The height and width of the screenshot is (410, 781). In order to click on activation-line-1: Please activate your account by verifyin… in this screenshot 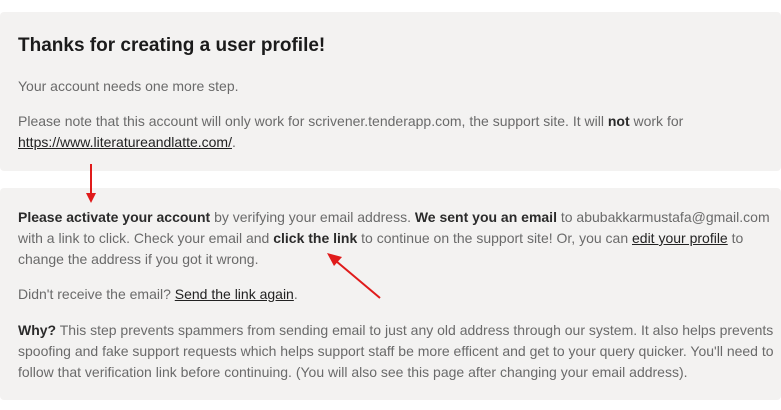, I will do `click(394, 217)`.